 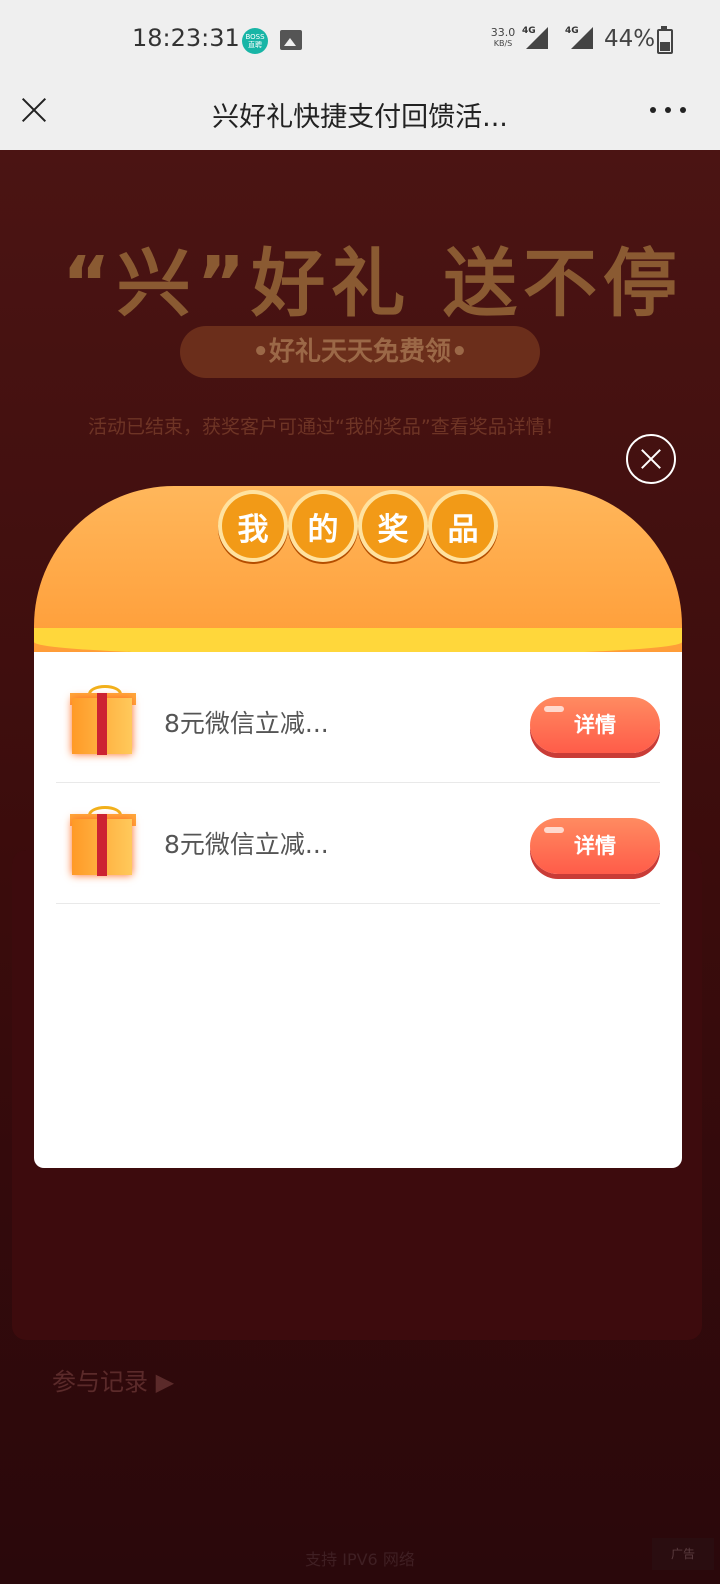 What do you see at coordinates (373, 284) in the screenshot?
I see `activity-title: “兴”好礼 送不停` at bounding box center [373, 284].